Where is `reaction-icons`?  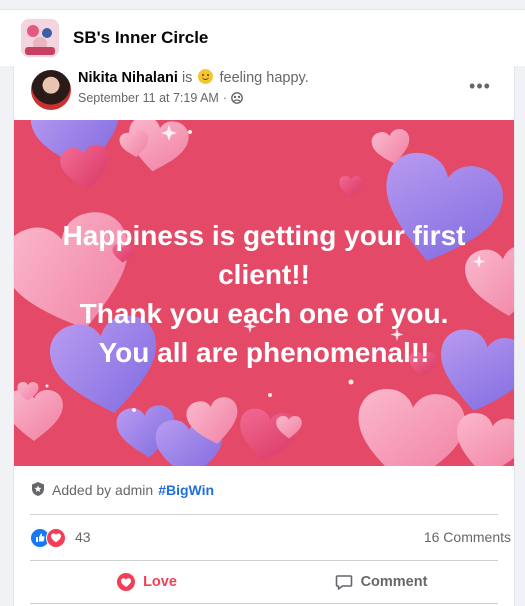 reaction-icons is located at coordinates (48, 538).